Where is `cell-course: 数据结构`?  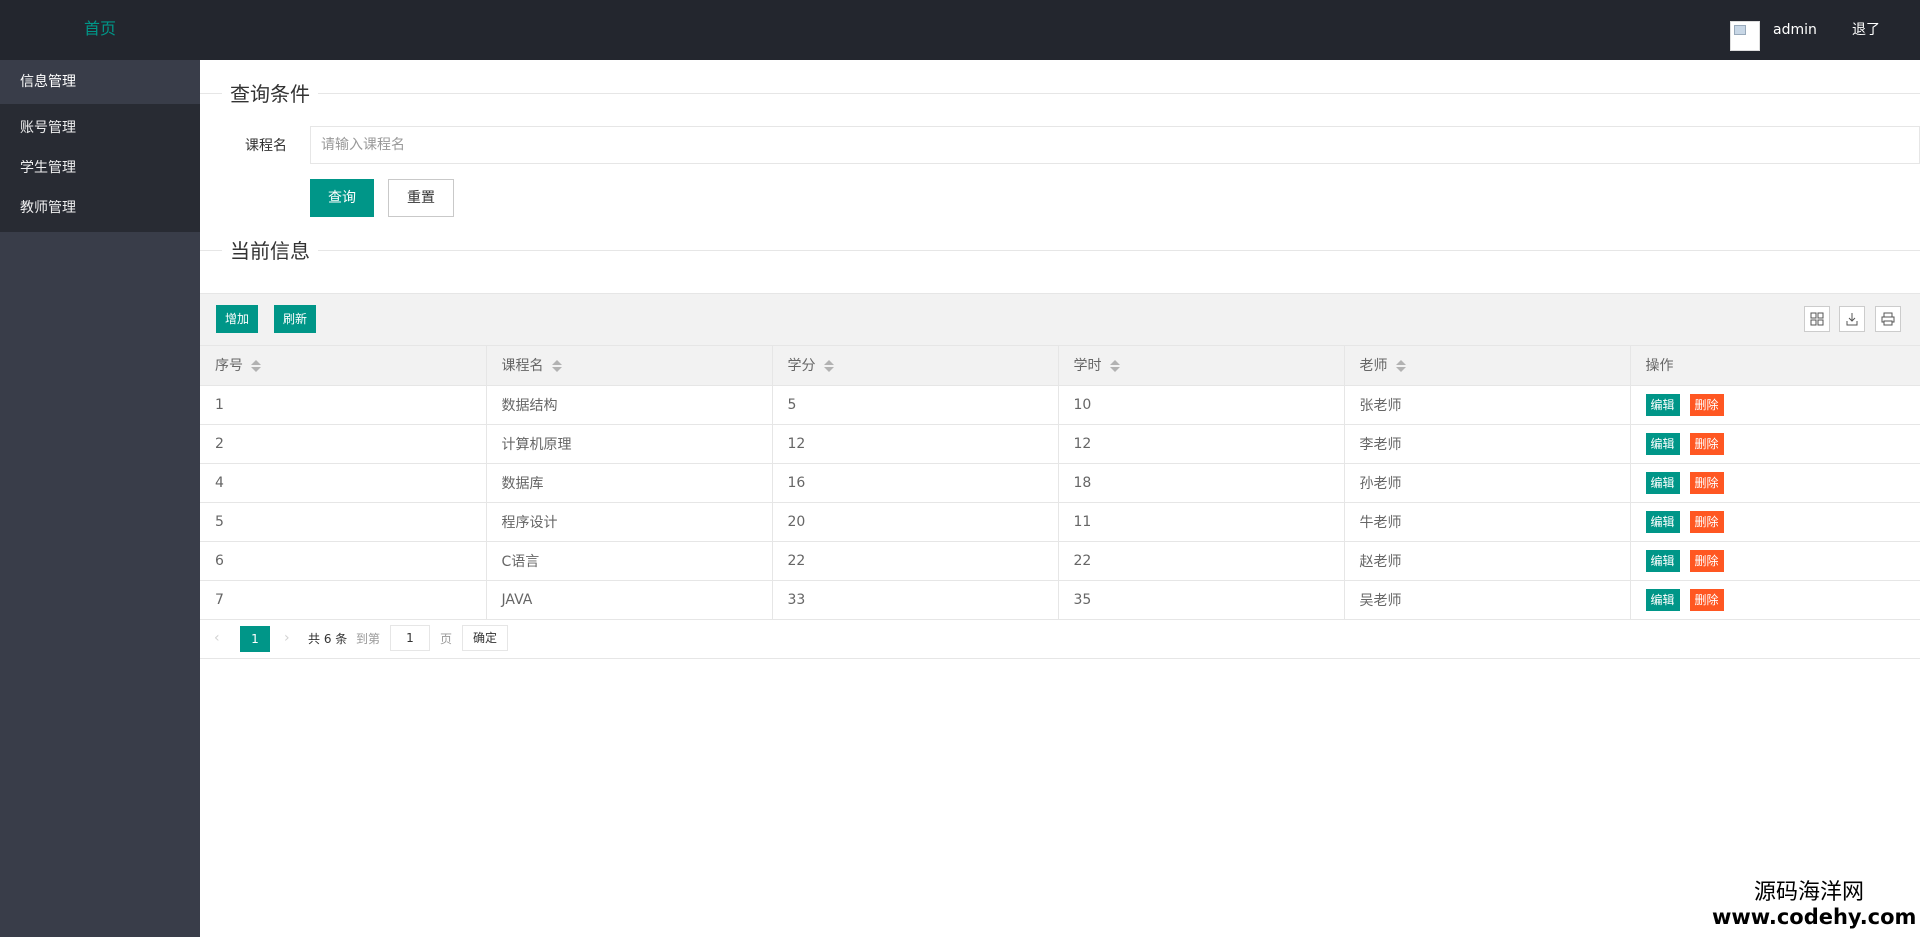
cell-course: 数据结构 is located at coordinates (629, 405).